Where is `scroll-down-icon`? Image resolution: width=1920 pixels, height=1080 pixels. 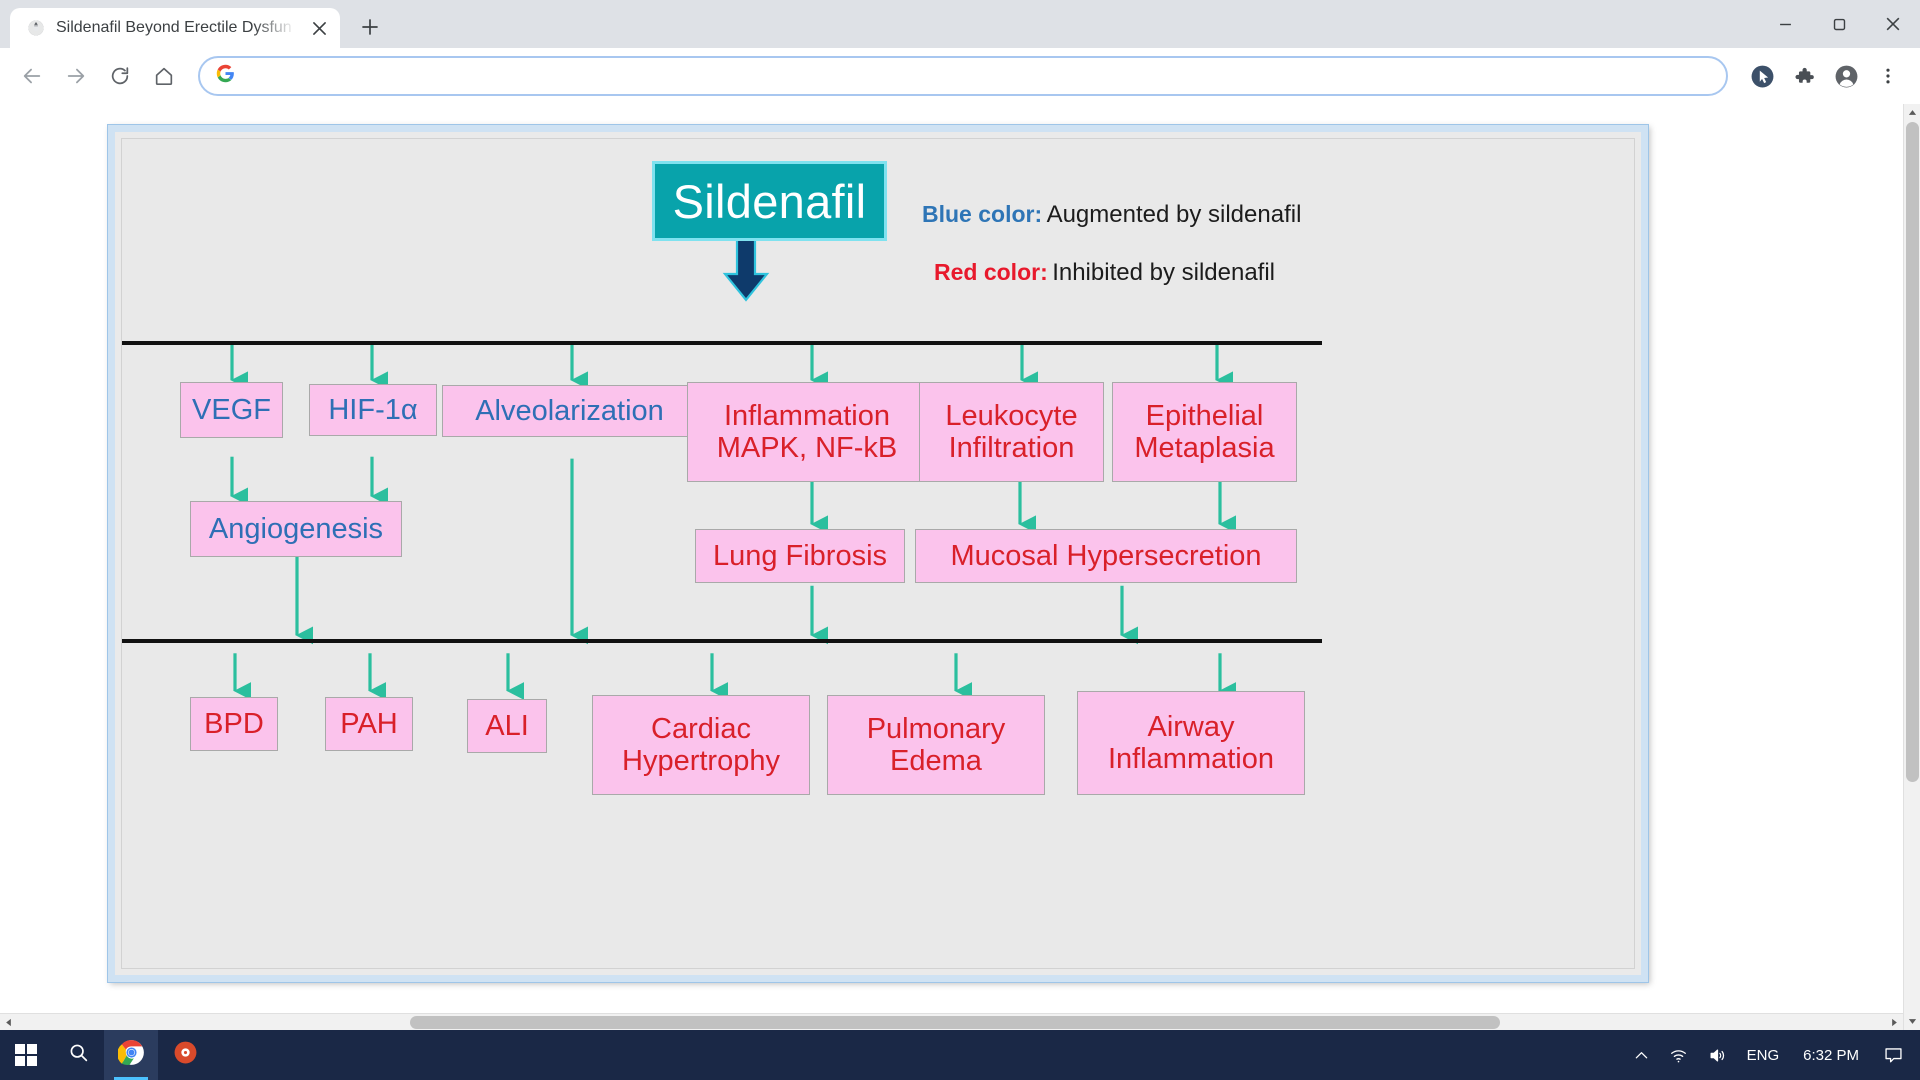
scroll-down-icon is located at coordinates (1912, 1021).